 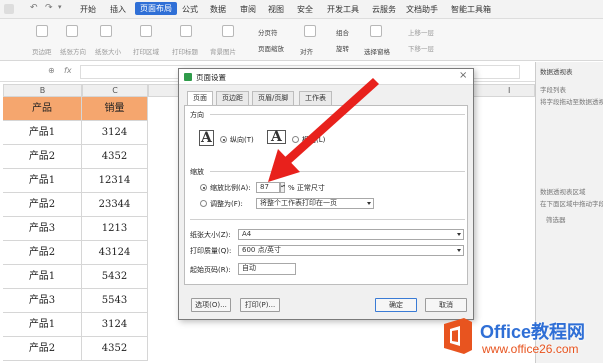 I want to click on fx-label: fx, so click(x=68, y=70).